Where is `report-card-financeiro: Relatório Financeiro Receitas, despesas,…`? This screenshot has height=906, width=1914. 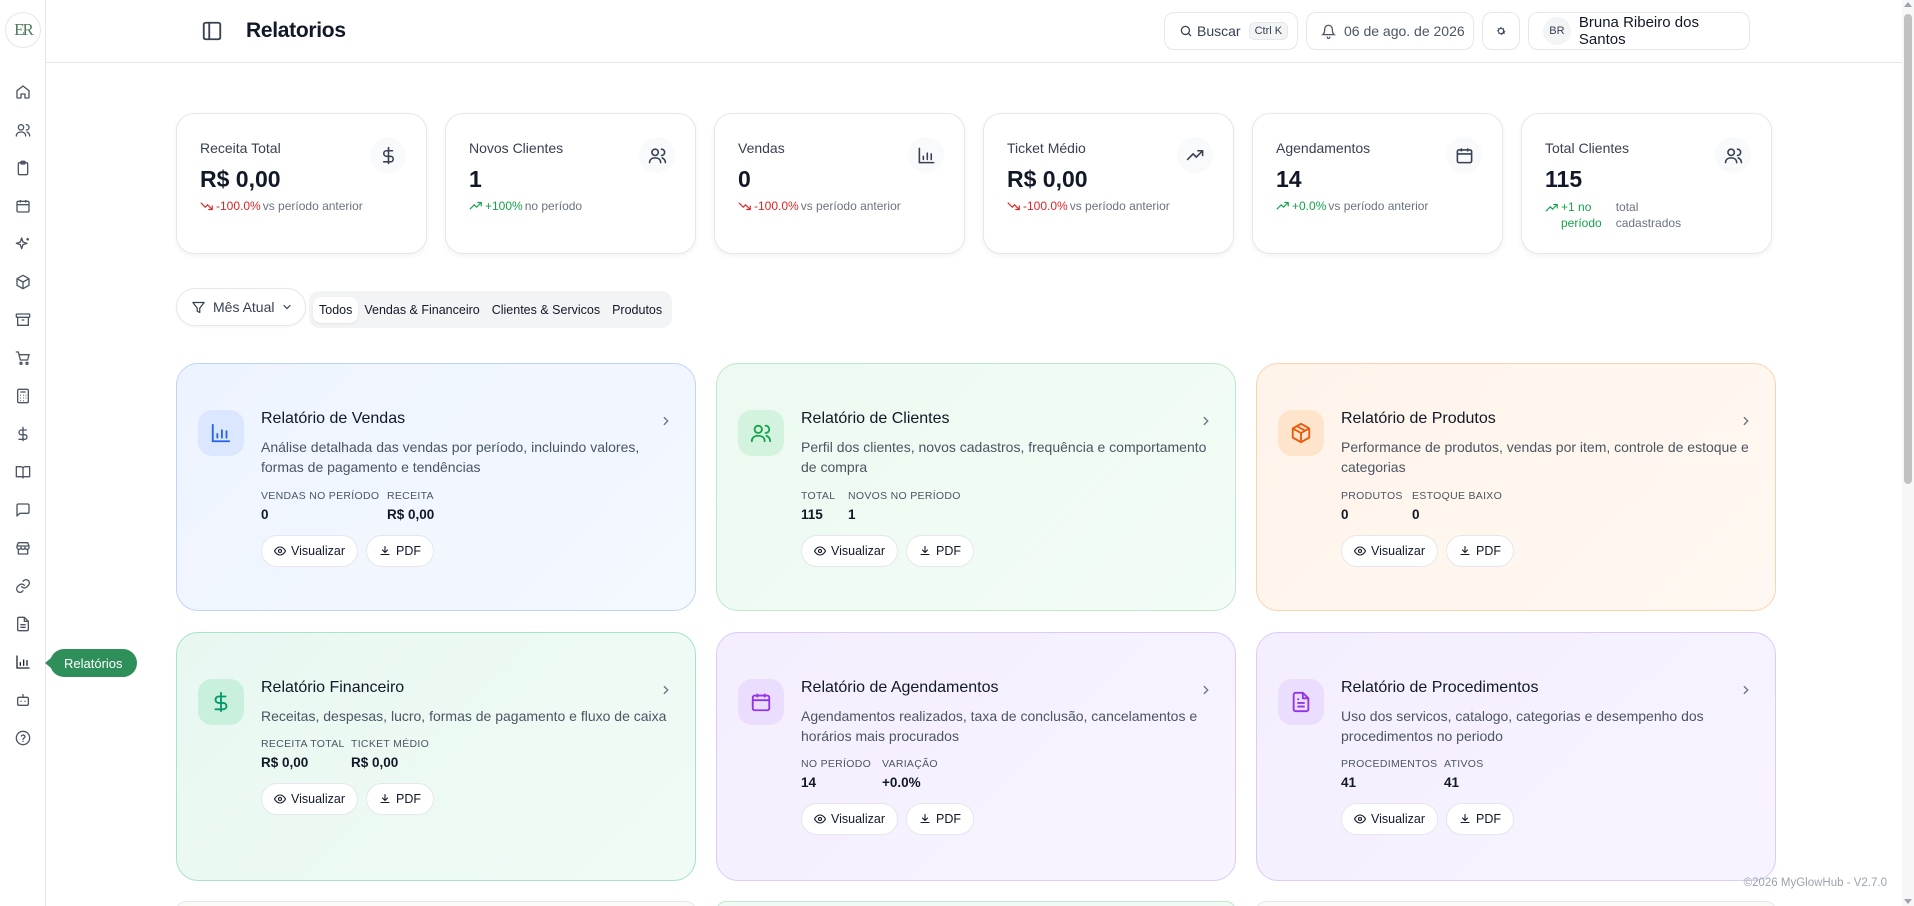
report-card-financeiro: Relatório Financeiro Receitas, despesas,… is located at coordinates (436, 756).